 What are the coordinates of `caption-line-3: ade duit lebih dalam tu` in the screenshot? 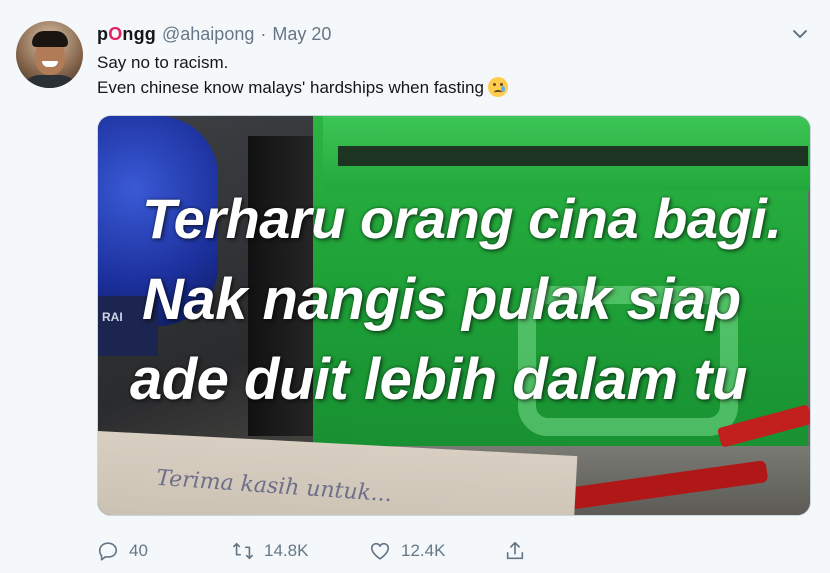 It's located at (438, 379).